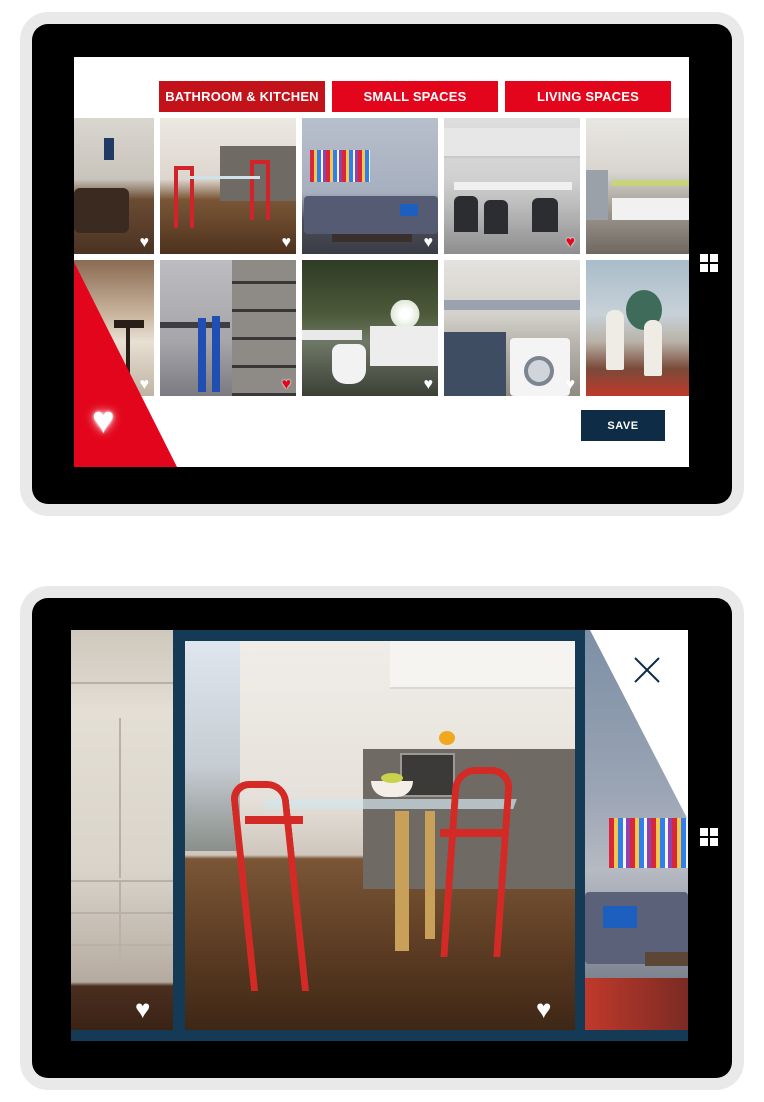 The height and width of the screenshot is (1102, 764). What do you see at coordinates (623, 425) in the screenshot?
I see `save-button: SAVE` at bounding box center [623, 425].